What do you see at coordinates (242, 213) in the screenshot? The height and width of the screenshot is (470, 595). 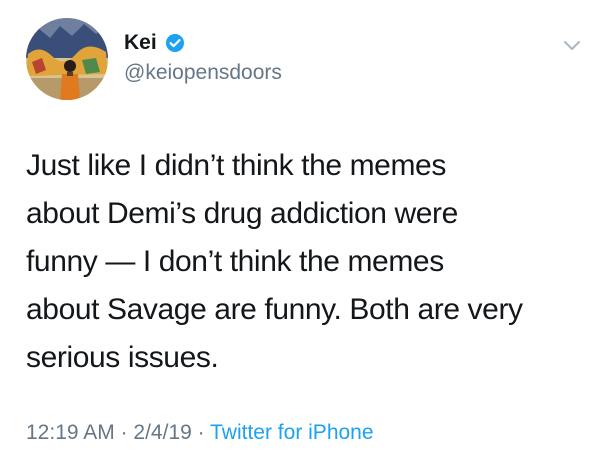 I see `tweet-text-line: about Demi’s drug addiction were` at bounding box center [242, 213].